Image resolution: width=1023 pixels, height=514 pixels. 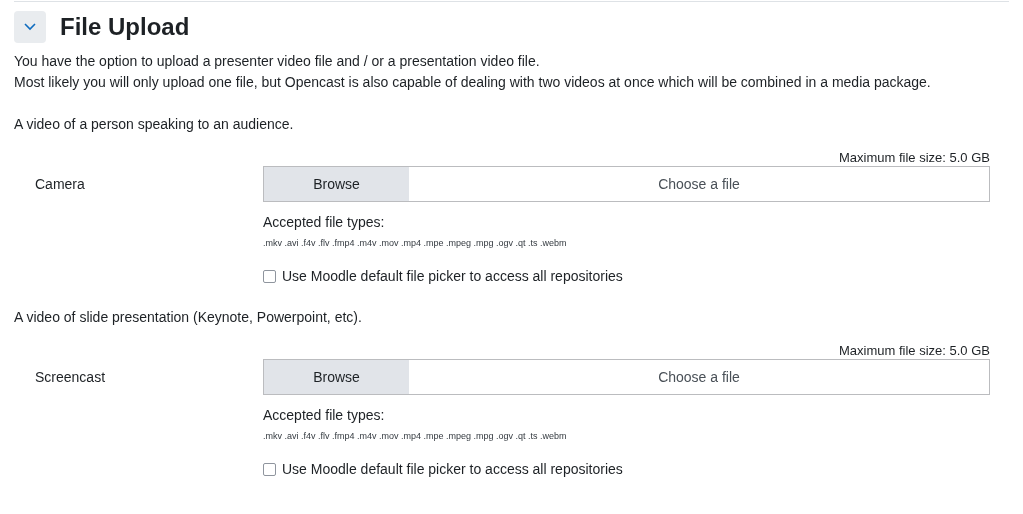 What do you see at coordinates (70, 377) in the screenshot?
I see `field-label: Screencast` at bounding box center [70, 377].